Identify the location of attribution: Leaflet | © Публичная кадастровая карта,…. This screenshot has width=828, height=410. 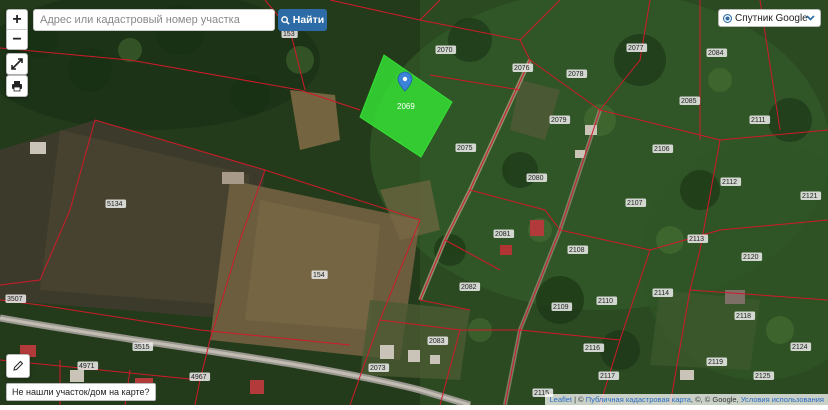
(686, 399).